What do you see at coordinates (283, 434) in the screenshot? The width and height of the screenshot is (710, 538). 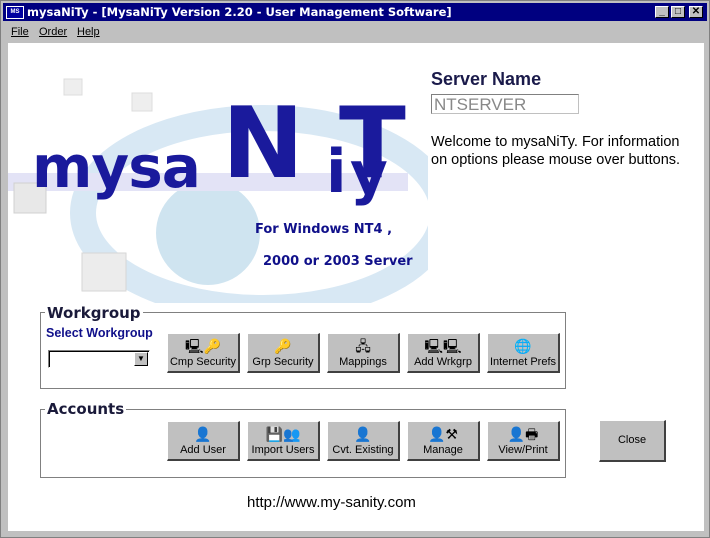 I see `disk-users-icon: 💾👥` at bounding box center [283, 434].